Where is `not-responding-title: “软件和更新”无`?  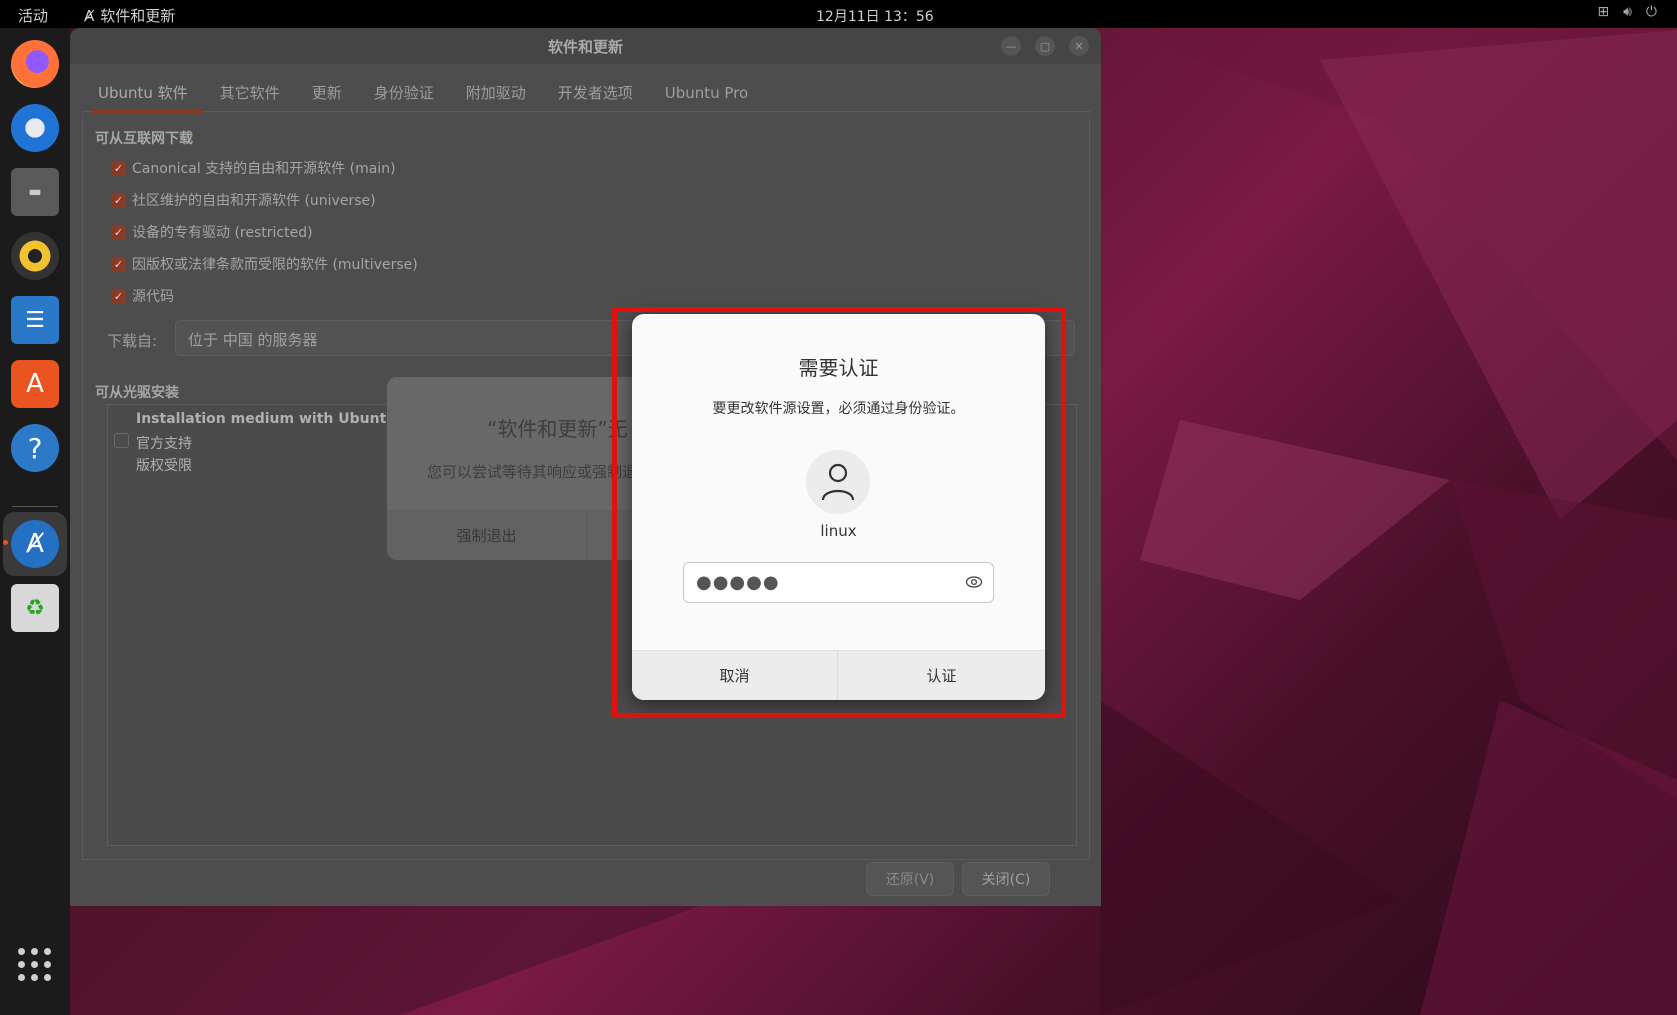 not-responding-title: “软件和更新”无 is located at coordinates (557, 429).